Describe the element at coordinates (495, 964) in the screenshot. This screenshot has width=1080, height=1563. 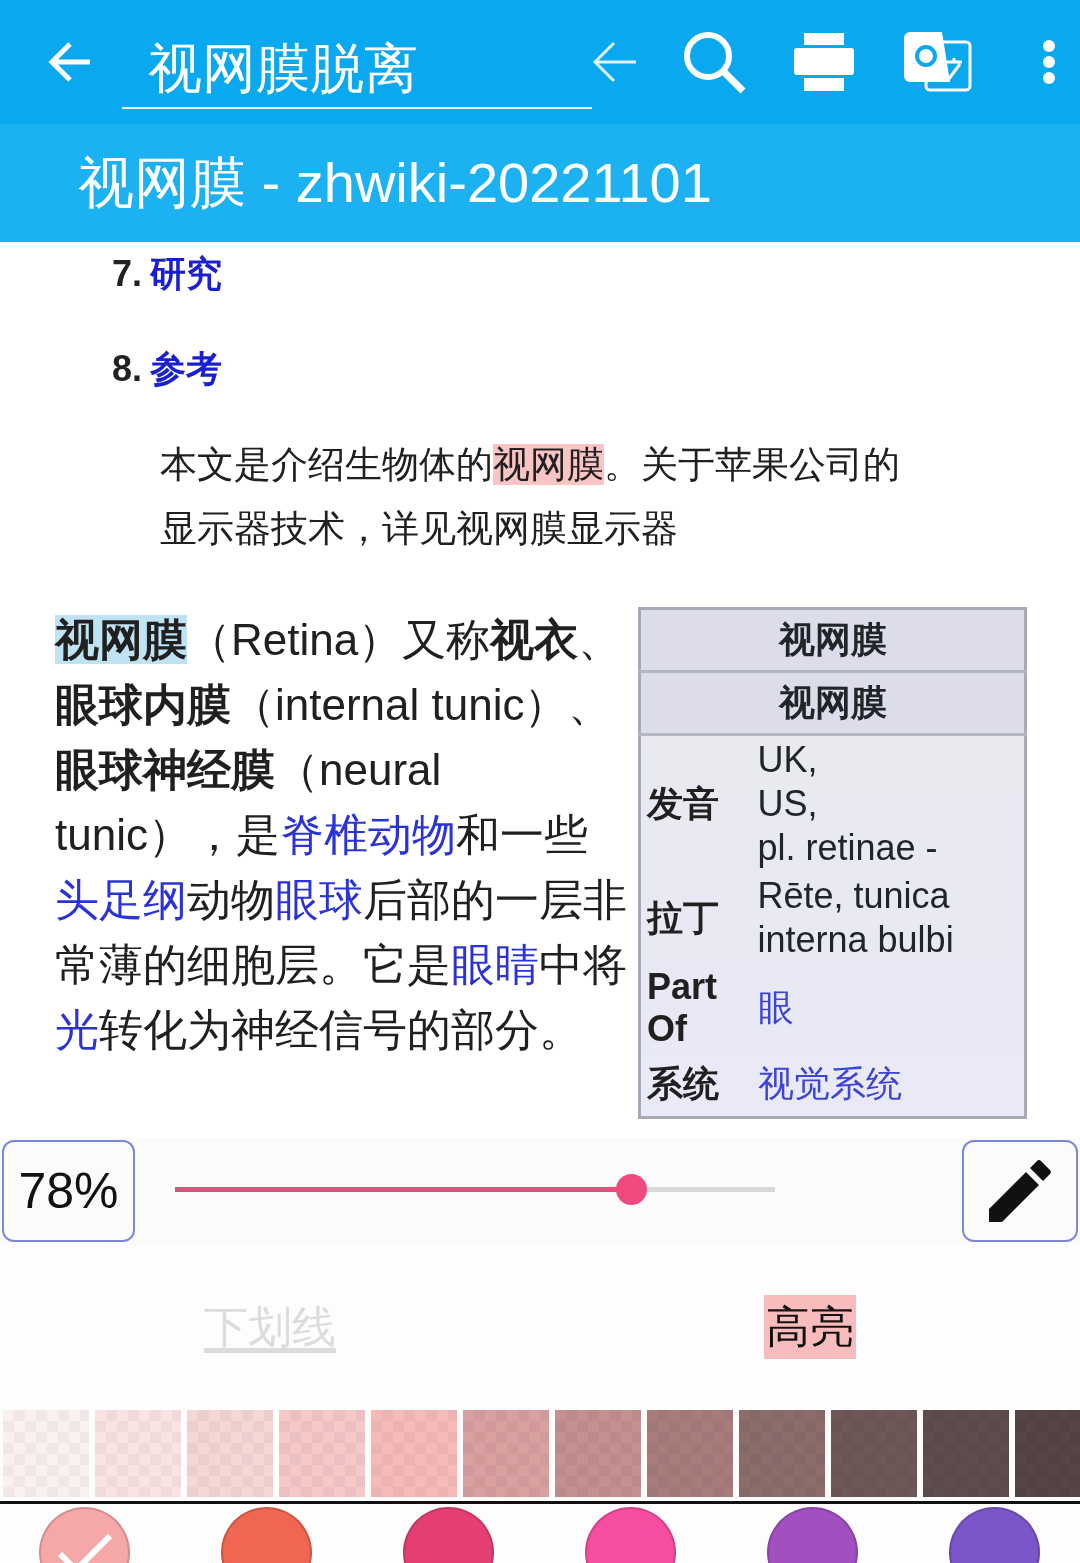
I see `link: 眼睛` at that location.